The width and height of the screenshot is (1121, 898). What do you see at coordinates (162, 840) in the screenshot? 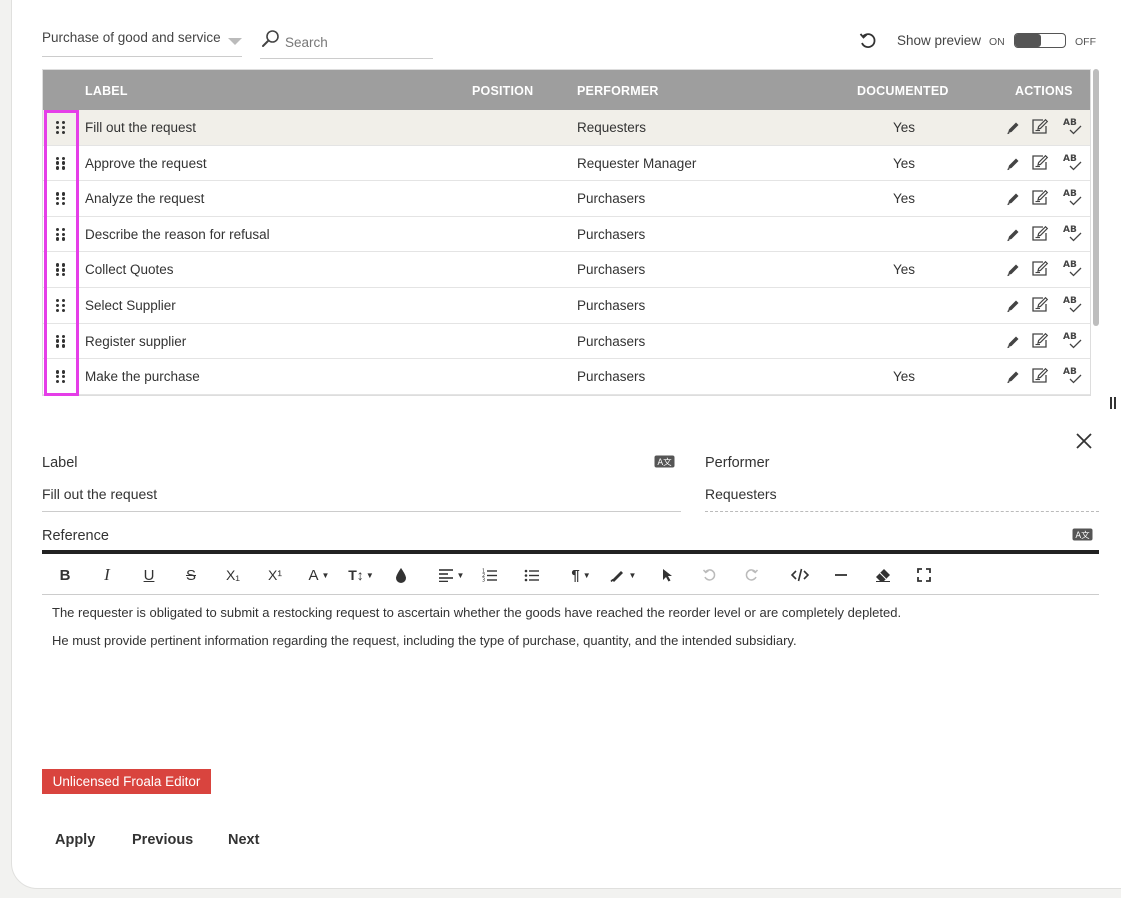
I see `previous-button: Previous` at bounding box center [162, 840].